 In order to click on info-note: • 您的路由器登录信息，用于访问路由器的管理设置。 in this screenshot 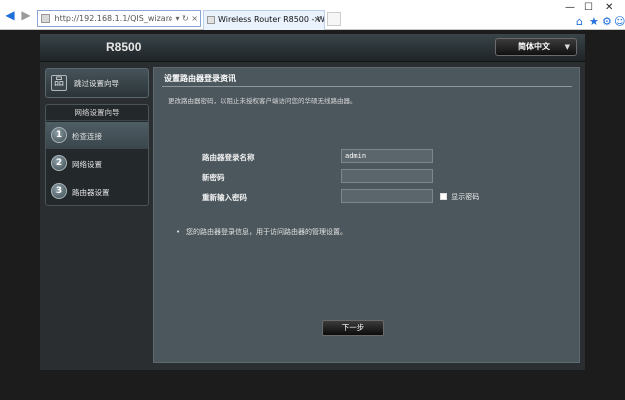, I will do `click(271, 232)`.